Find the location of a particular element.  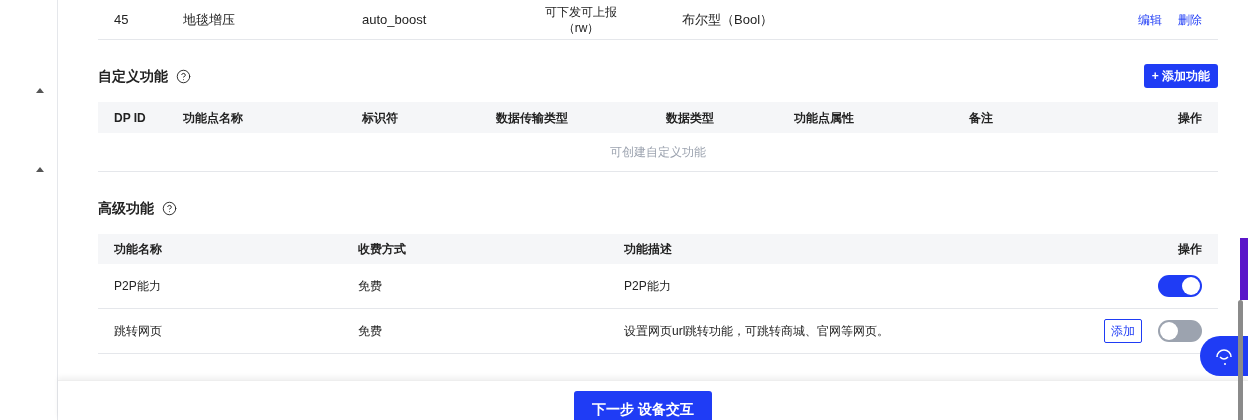

empty-message: 可创建自定义功能 is located at coordinates (658, 152).